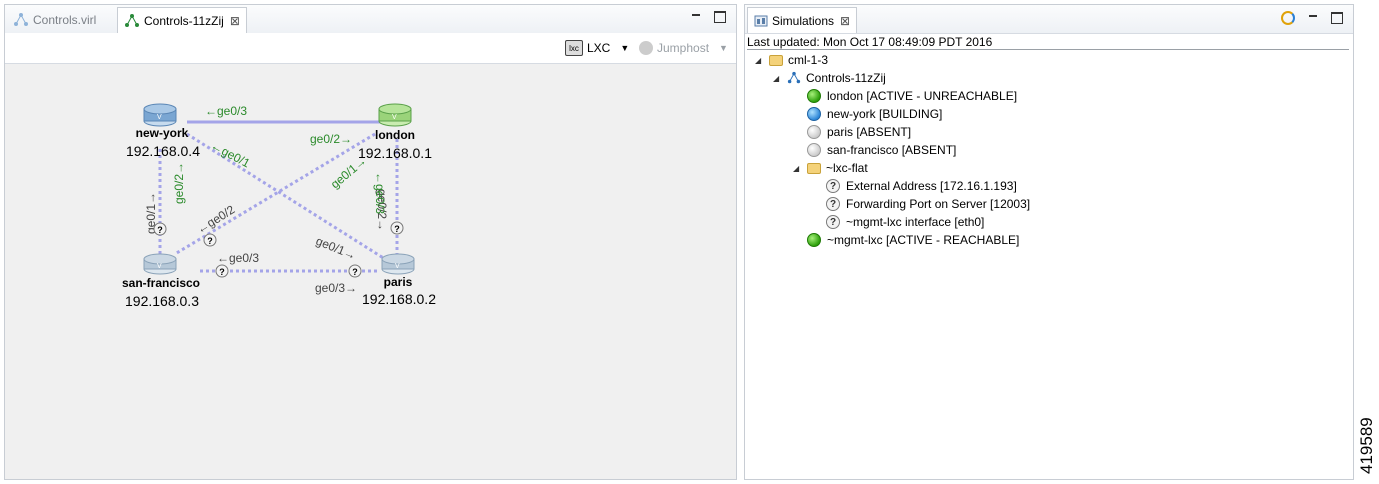 The width and height of the screenshot is (1379, 484). I want to click on tree-label: Controls-11zZij, so click(846, 78).